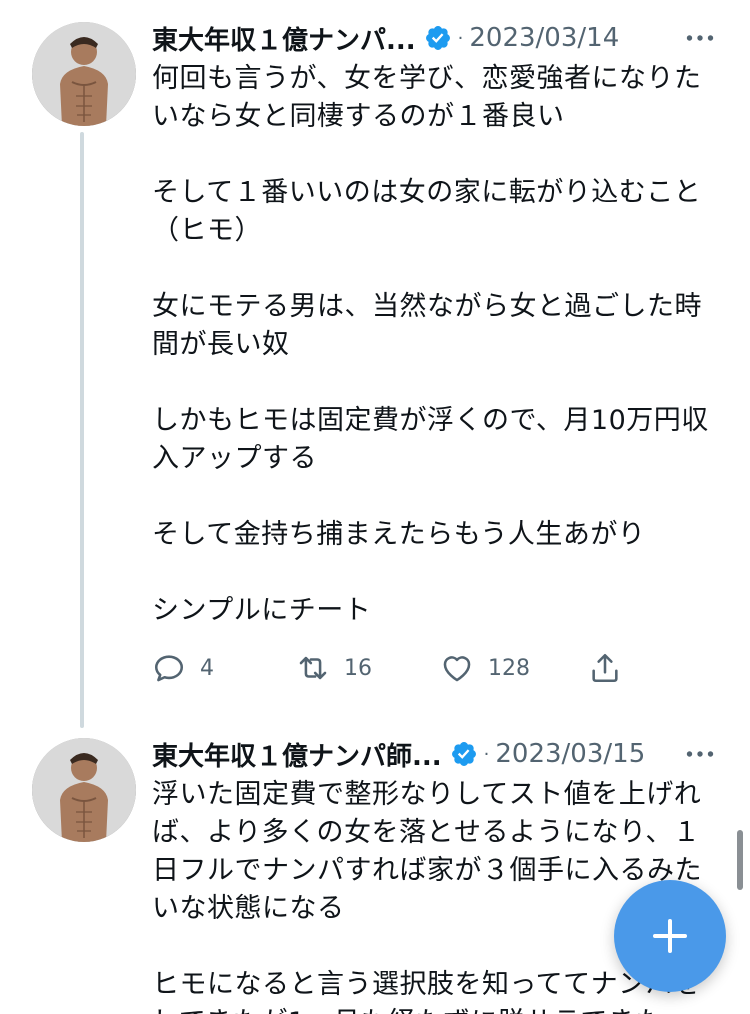  Describe the element at coordinates (313, 668) in the screenshot. I see `retweet-icon` at that location.